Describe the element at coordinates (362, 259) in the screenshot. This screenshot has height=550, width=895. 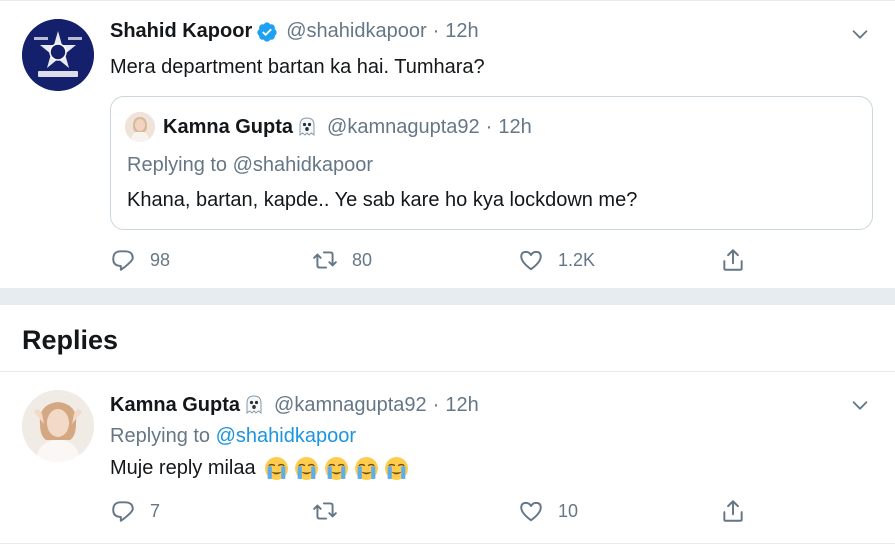
I see `retweet-count: 80` at that location.